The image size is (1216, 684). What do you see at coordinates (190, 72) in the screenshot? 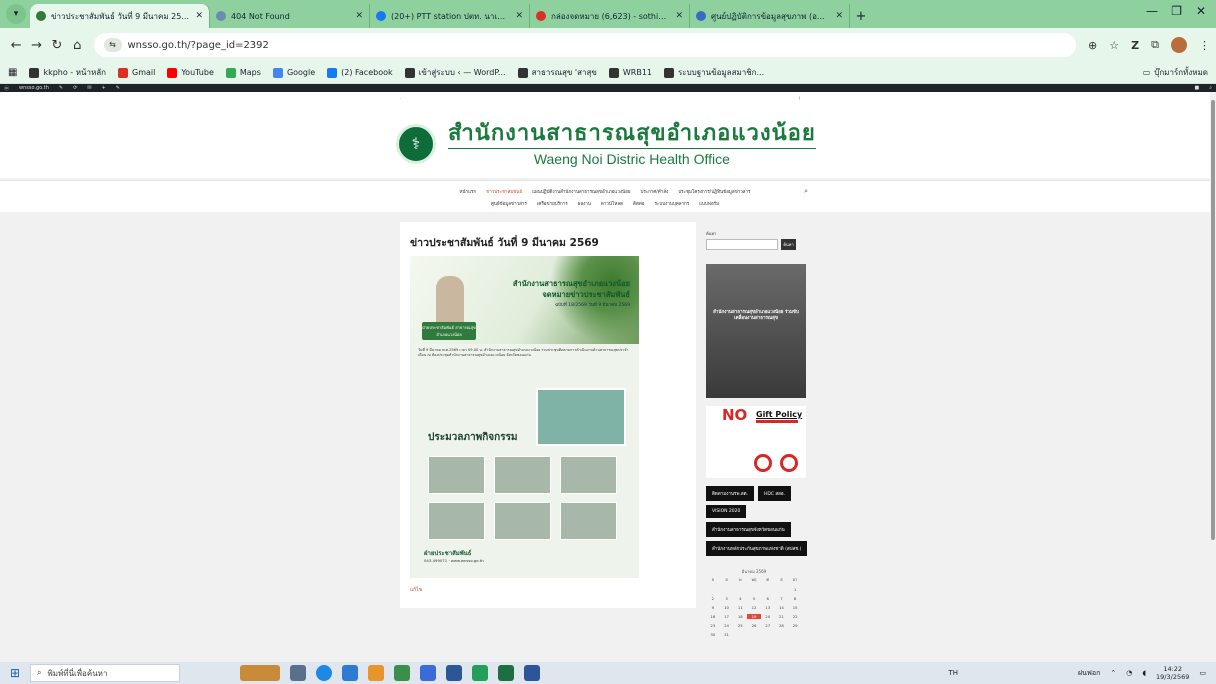
I see `bookmark-item: YouTube` at bounding box center [190, 72].